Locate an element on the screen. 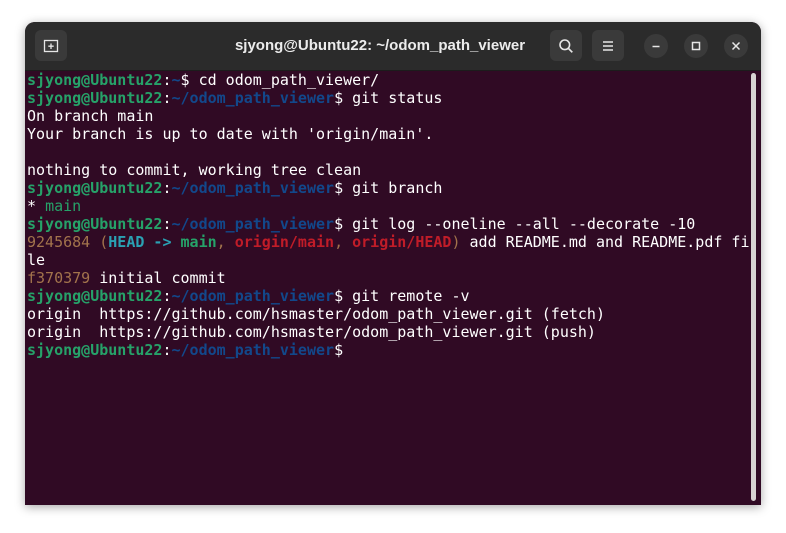 This screenshot has height=533, width=786. current-prompt: sjyong@Ubuntu22:~/odom_path_viewer$ is located at coordinates (185, 350).